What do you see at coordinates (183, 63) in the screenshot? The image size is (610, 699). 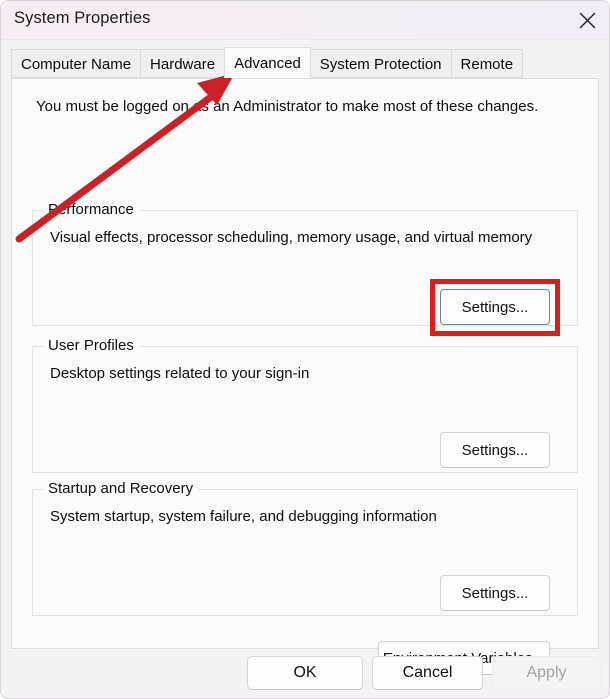 I see `tab-hardware: Hardware` at bounding box center [183, 63].